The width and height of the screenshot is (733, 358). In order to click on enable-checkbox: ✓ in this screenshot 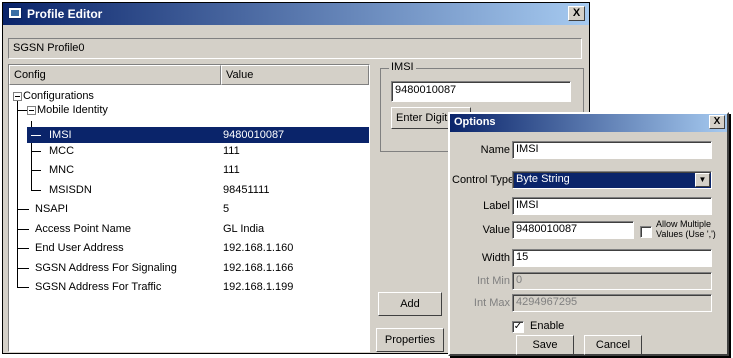, I will do `click(518, 327)`.